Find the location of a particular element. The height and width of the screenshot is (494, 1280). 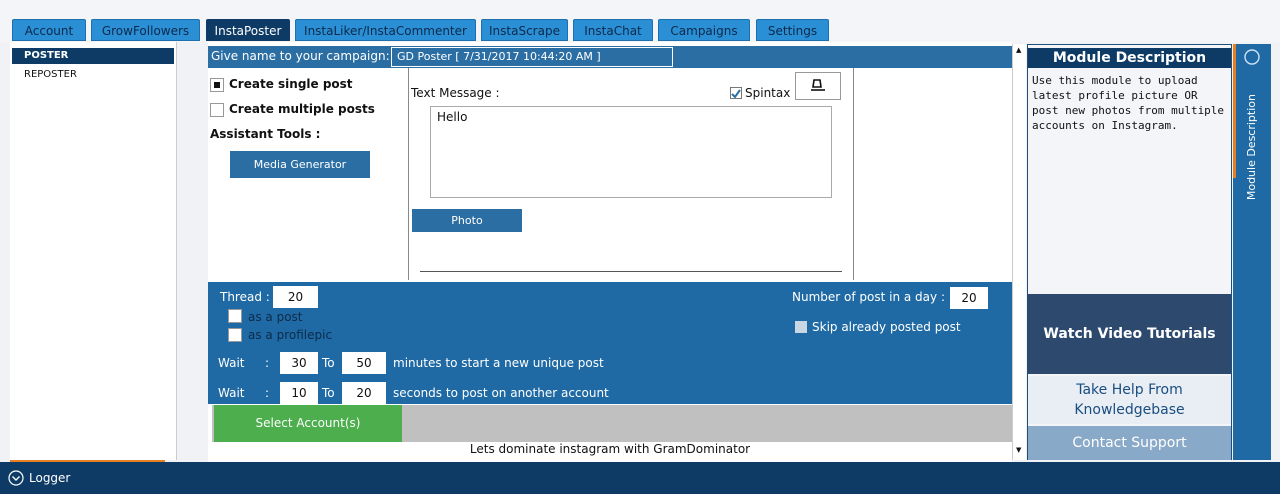

module-description-title: Module Description is located at coordinates (1129, 58).